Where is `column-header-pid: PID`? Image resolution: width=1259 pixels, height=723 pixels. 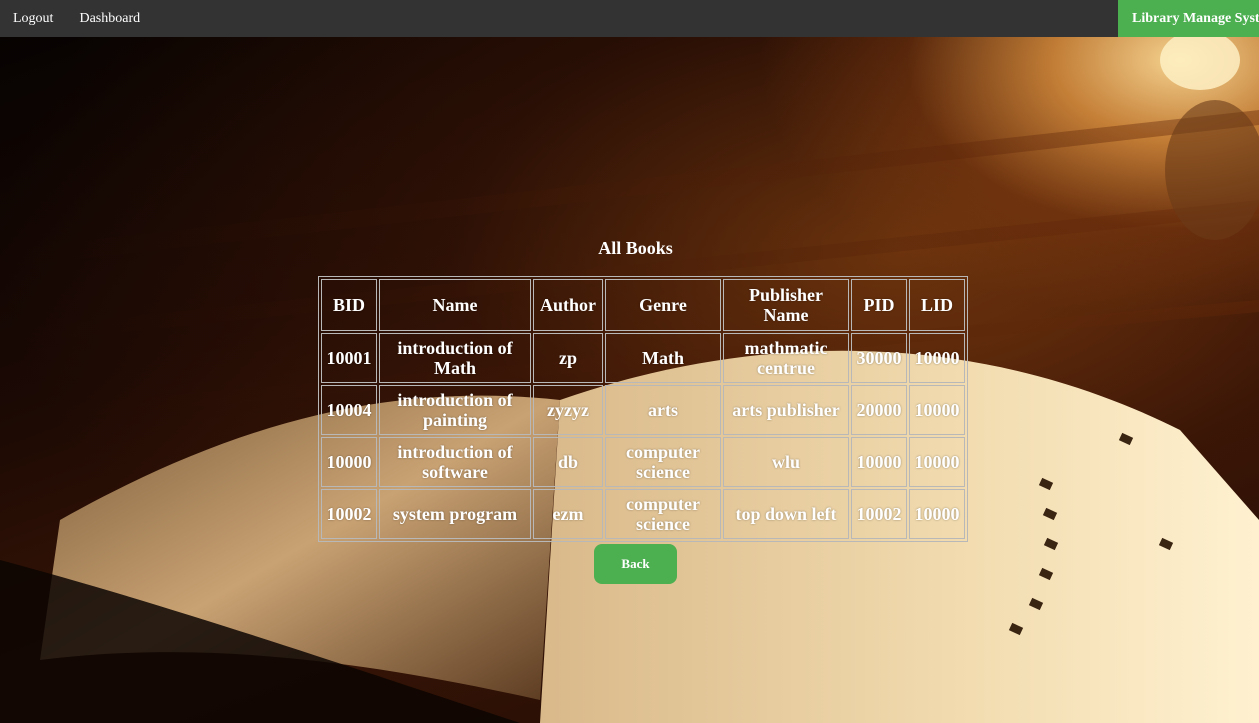 column-header-pid: PID is located at coordinates (879, 305).